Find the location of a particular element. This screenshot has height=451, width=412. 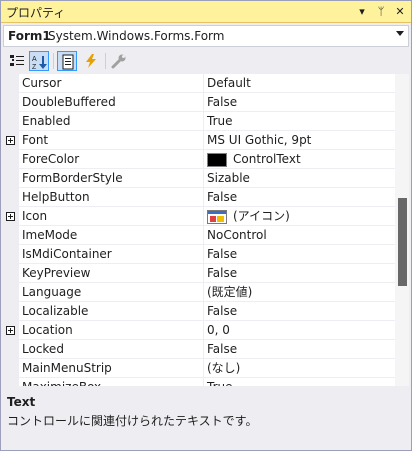

properties-icon is located at coordinates (68, 62).